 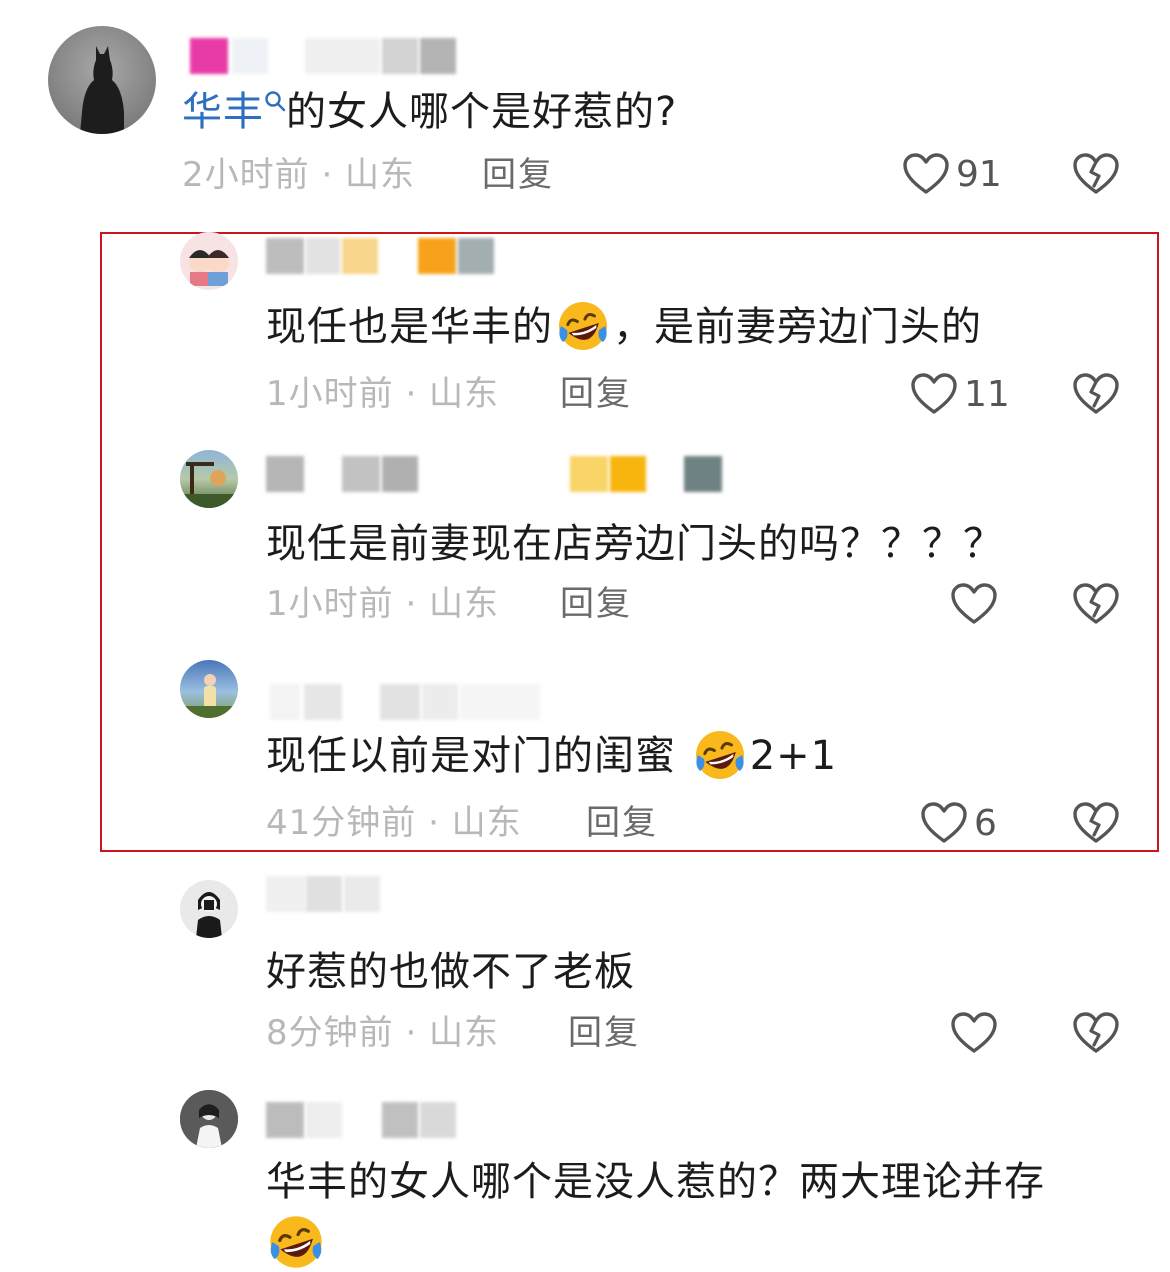 What do you see at coordinates (979, 174) in the screenshot?
I see `like-count: 91` at bounding box center [979, 174].